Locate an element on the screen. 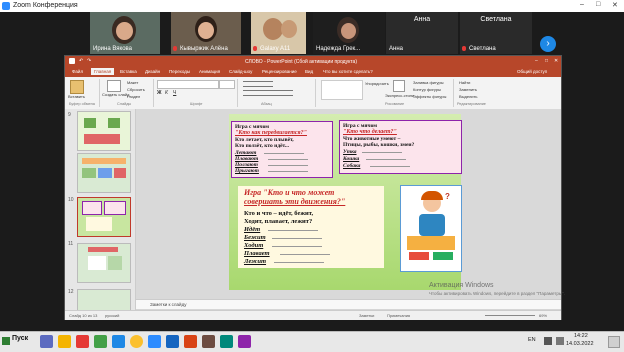 The width and height of the screenshot is (624, 352). redo-icon: ↷ is located at coordinates (89, 61).